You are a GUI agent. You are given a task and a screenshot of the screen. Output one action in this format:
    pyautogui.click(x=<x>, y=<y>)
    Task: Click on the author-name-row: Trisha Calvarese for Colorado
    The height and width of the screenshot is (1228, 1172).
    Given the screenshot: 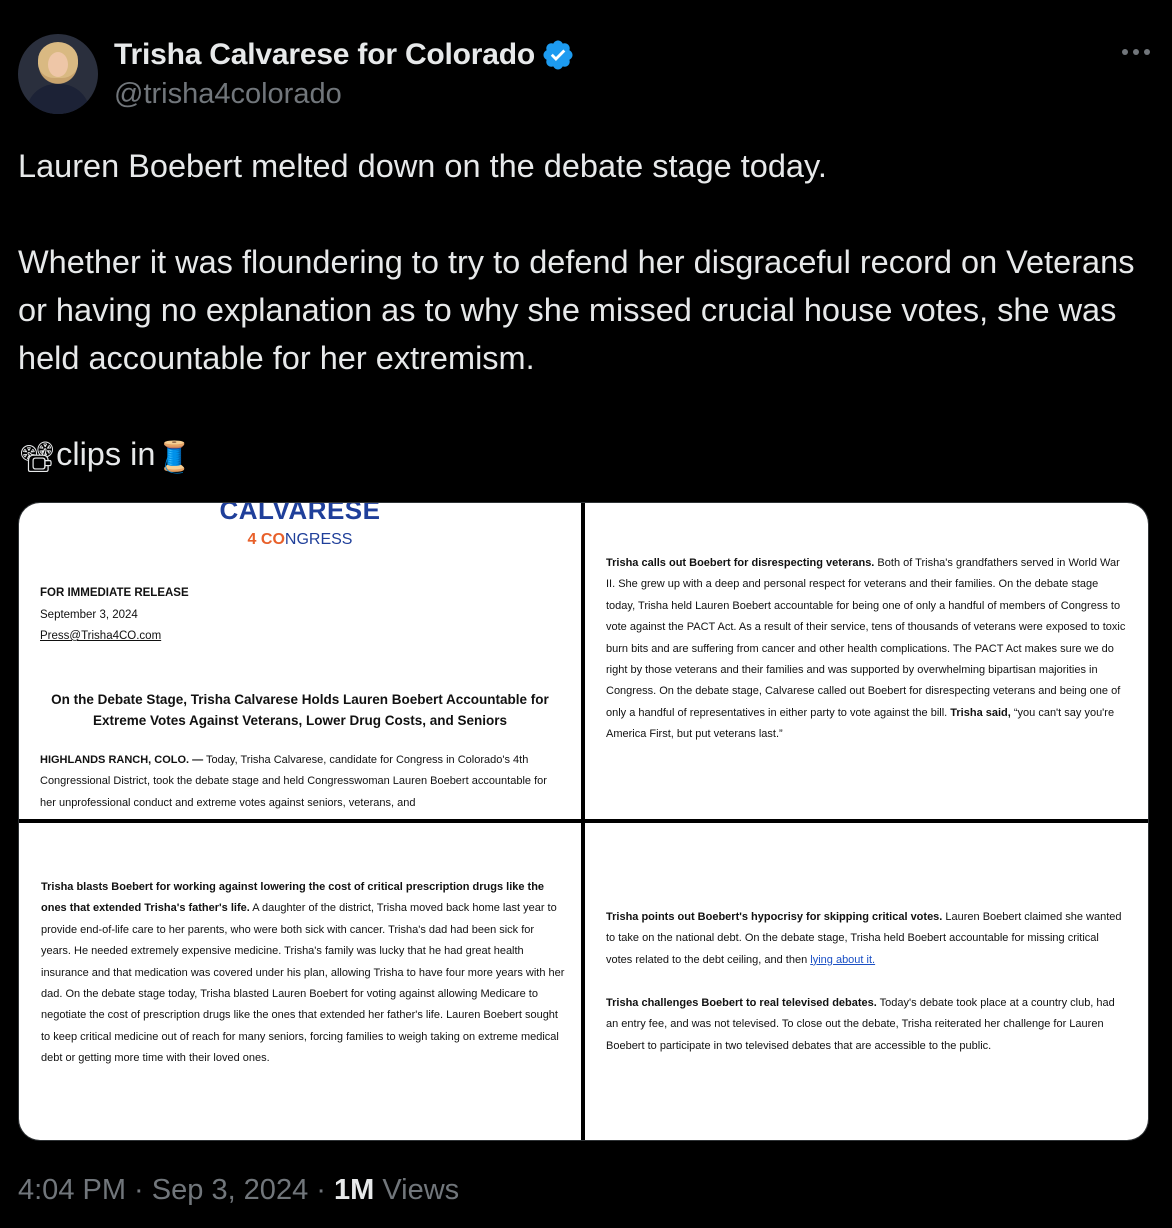 What is the action you would take?
    pyautogui.click(x=344, y=55)
    